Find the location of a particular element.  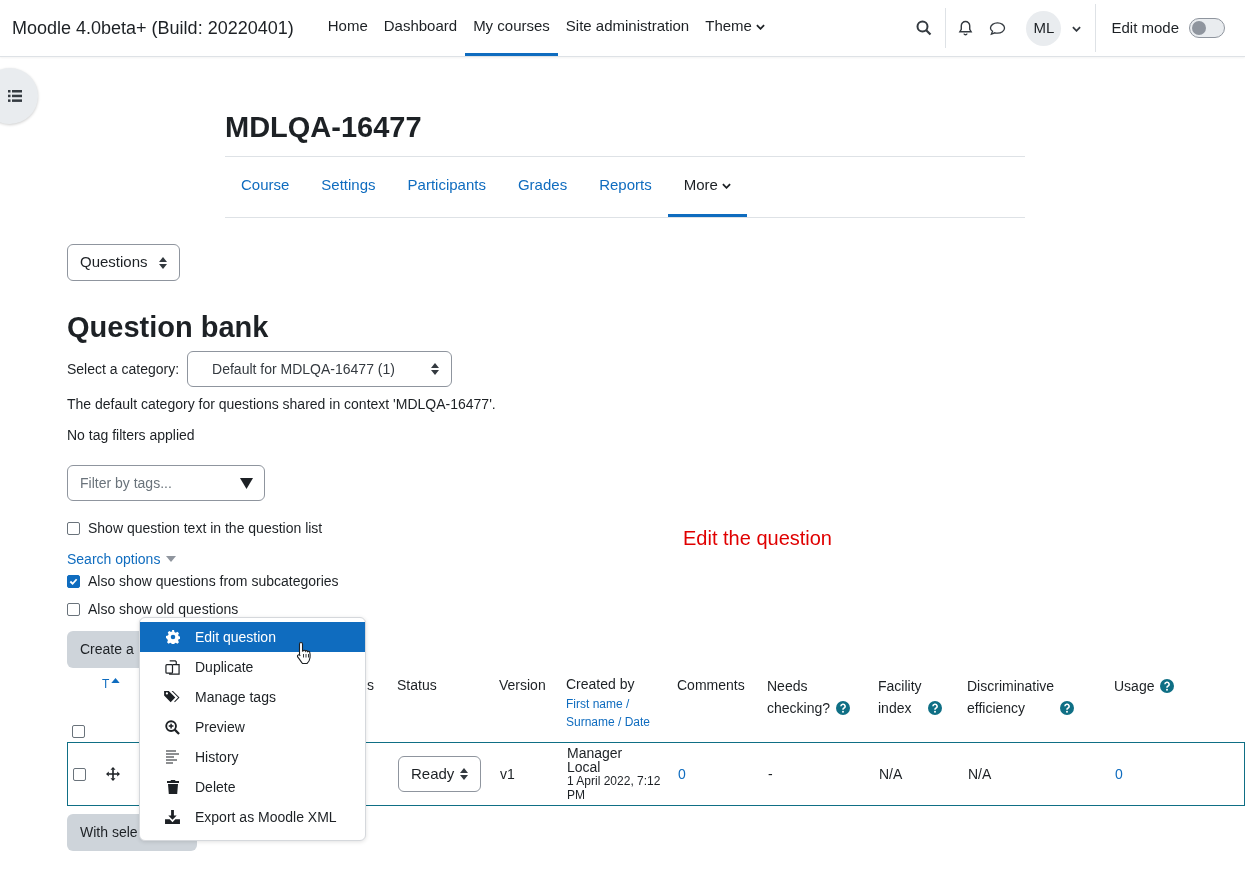

search-options-link: Search options is located at coordinates (656, 559).